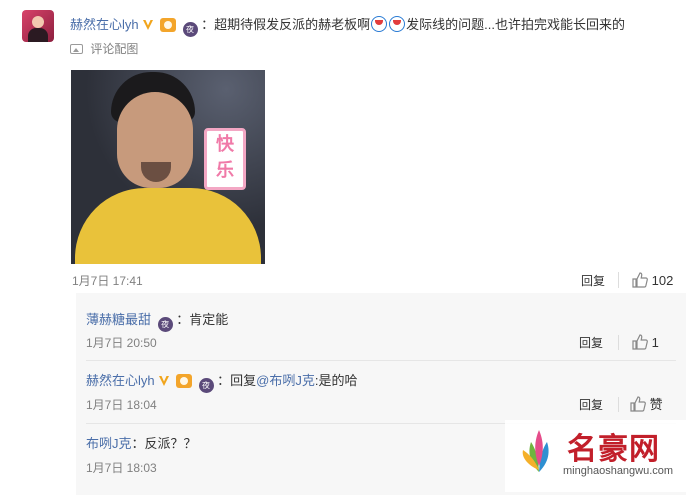 The height and width of the screenshot is (495, 690). I want to click on site-watermark: 名豪网 minghaoshangwu.com, so click(596, 456).